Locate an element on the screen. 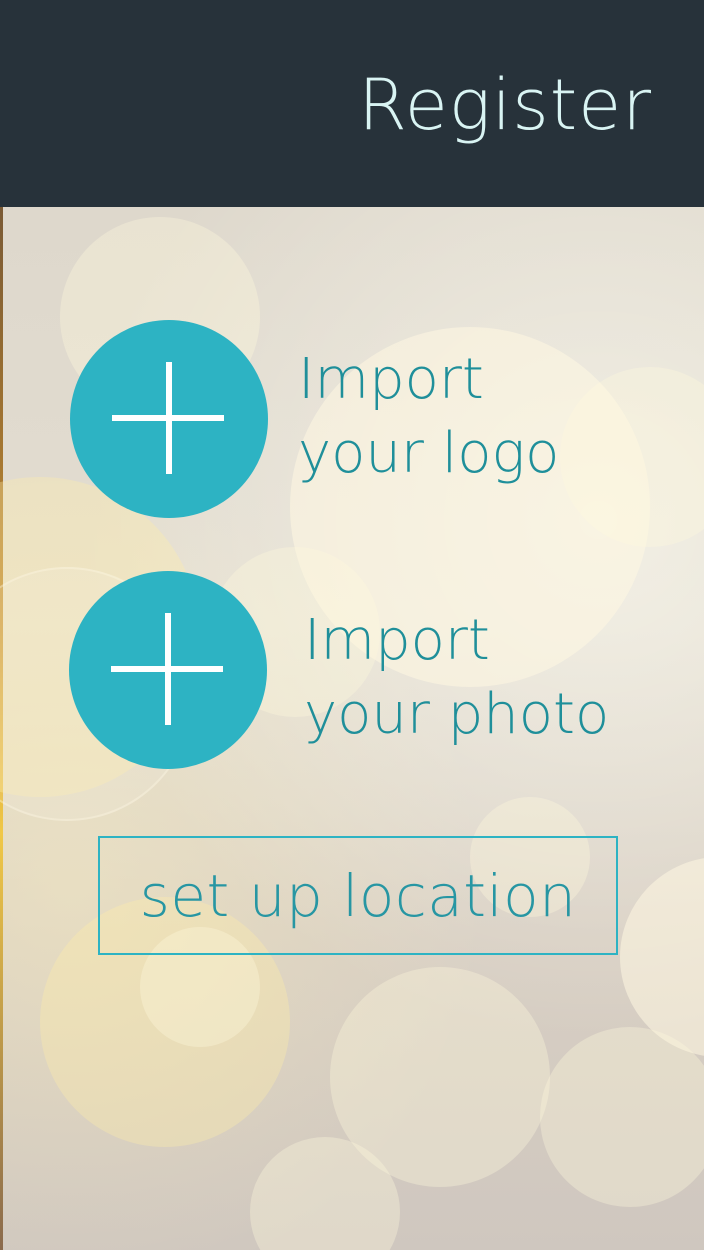  set-up-location-button: set up location is located at coordinates (358, 895).